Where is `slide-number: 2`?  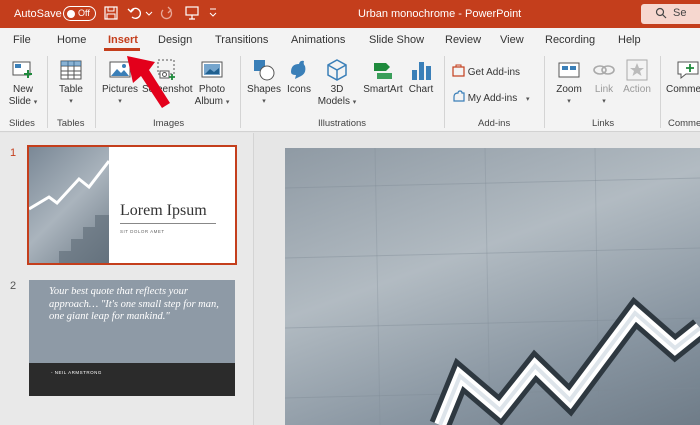 slide-number: 2 is located at coordinates (13, 286).